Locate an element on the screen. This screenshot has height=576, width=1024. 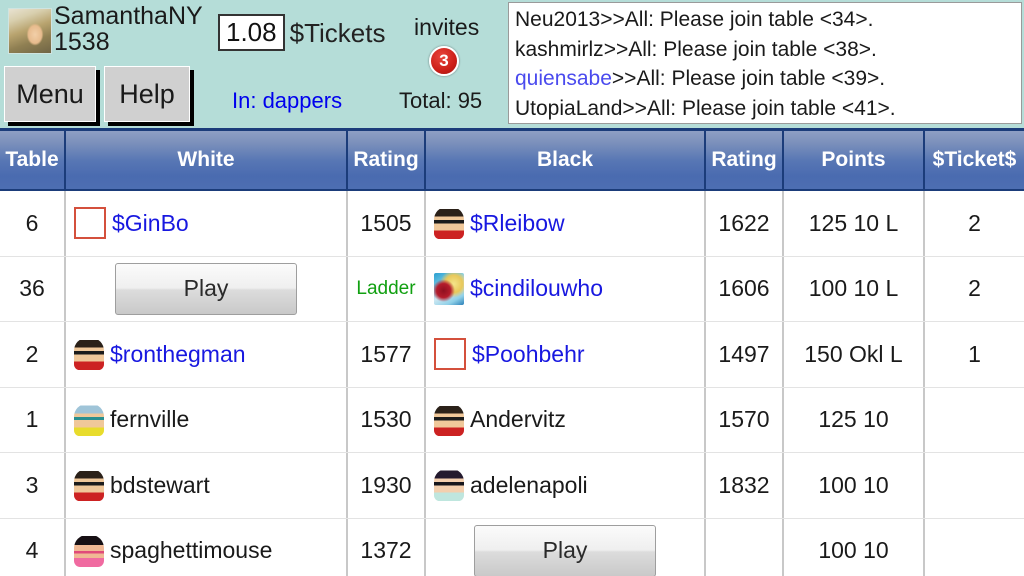
player-name: $cindilouwho is located at coordinates (536, 288).